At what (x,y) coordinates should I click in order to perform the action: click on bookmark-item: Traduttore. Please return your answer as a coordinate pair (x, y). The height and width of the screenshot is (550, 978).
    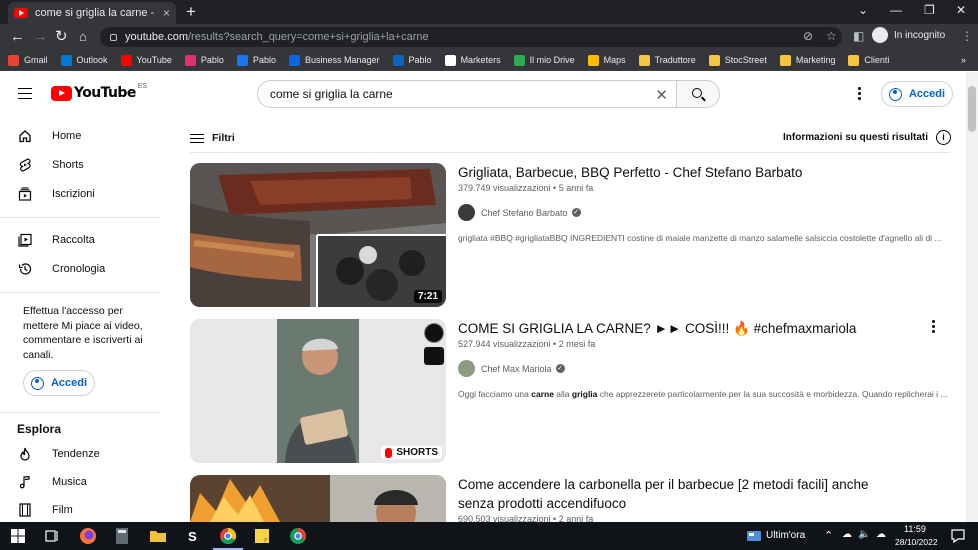
    Looking at the image, I should click on (667, 60).